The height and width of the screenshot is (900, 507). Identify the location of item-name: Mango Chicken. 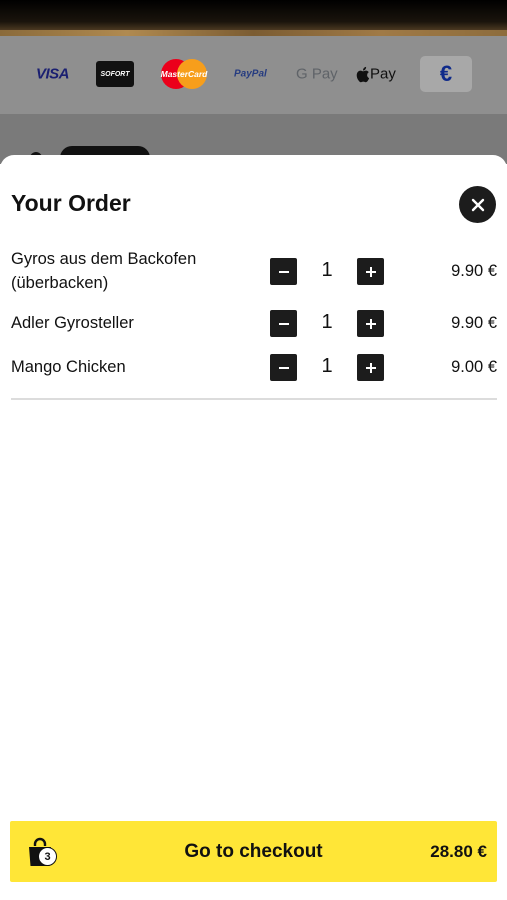
(68, 367).